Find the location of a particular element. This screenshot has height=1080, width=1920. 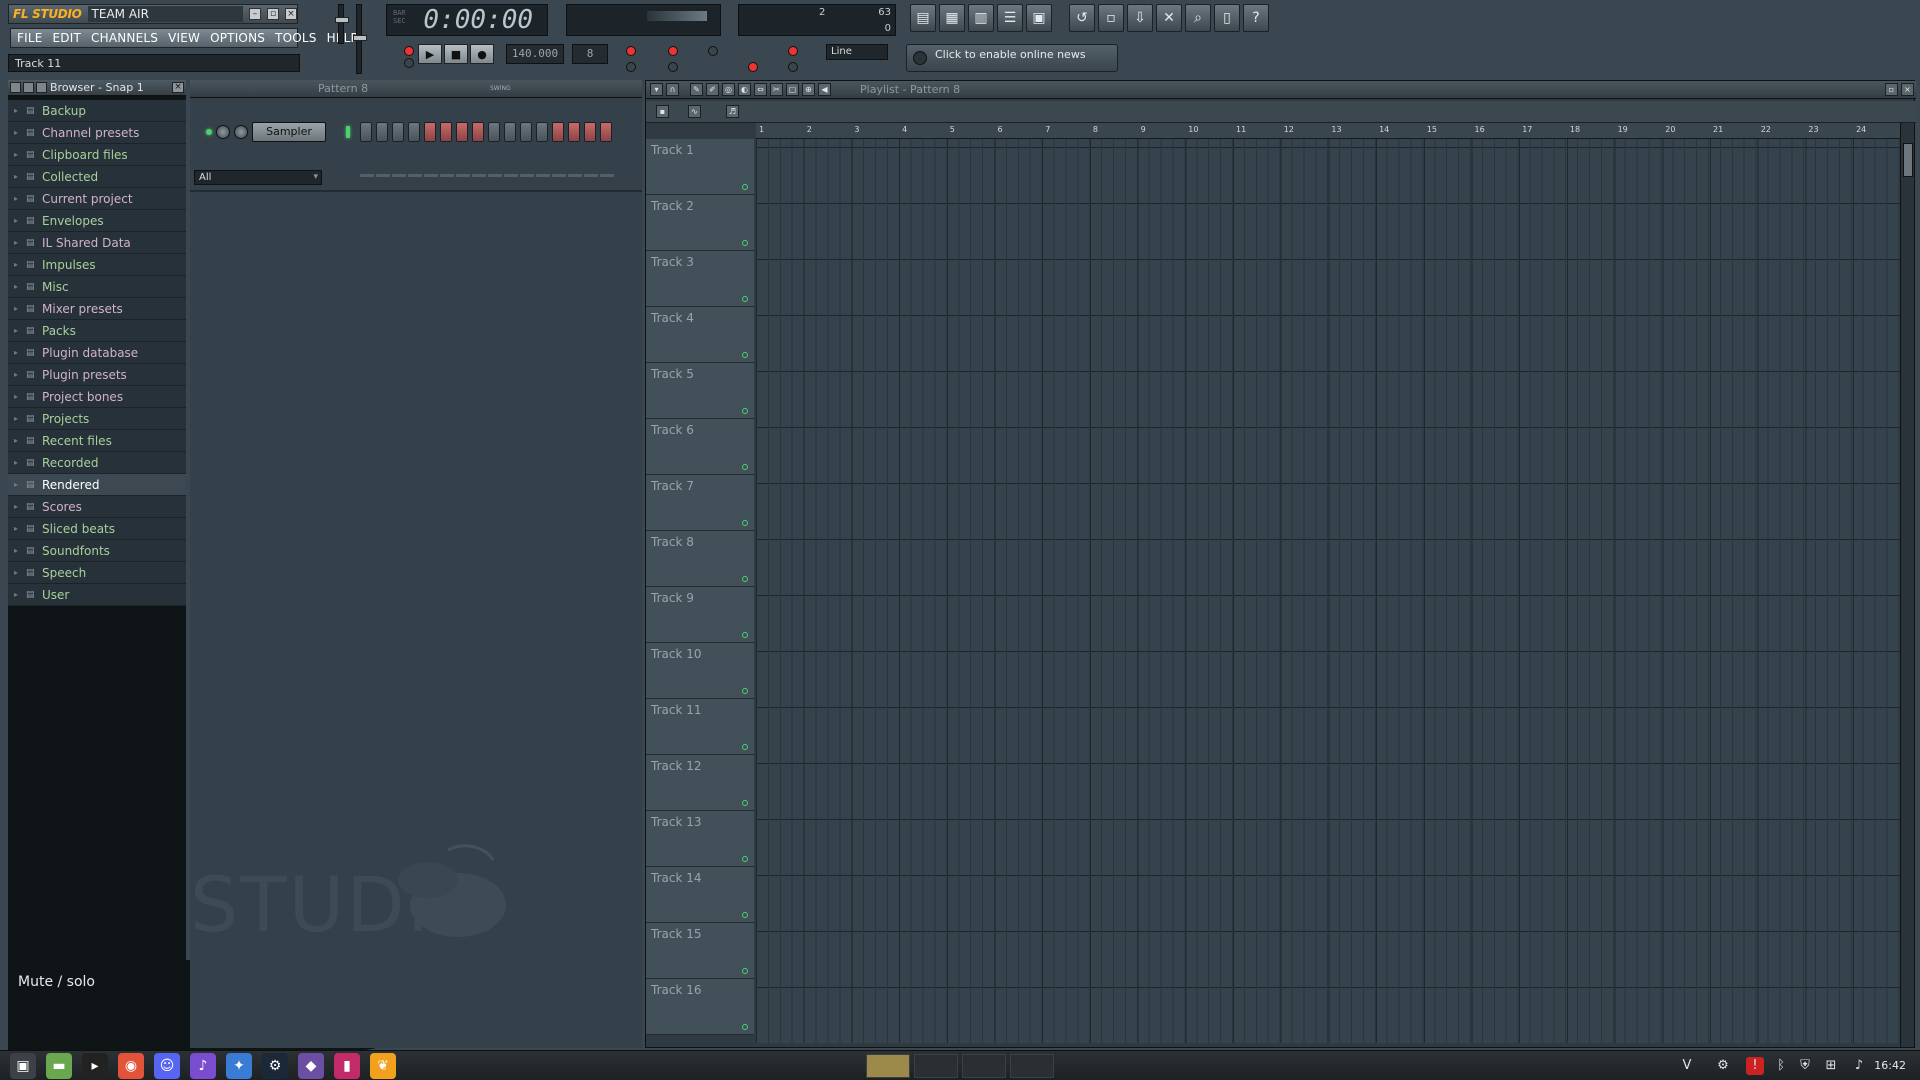

playlist-close-icon: × is located at coordinates (1907, 89).